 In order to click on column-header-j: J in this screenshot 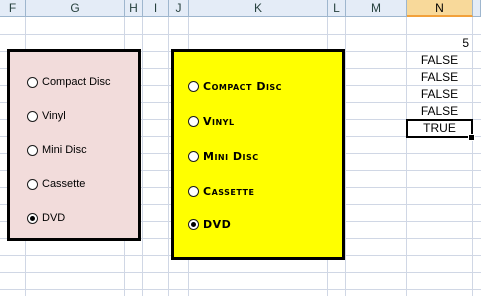, I will do `click(179, 8)`.